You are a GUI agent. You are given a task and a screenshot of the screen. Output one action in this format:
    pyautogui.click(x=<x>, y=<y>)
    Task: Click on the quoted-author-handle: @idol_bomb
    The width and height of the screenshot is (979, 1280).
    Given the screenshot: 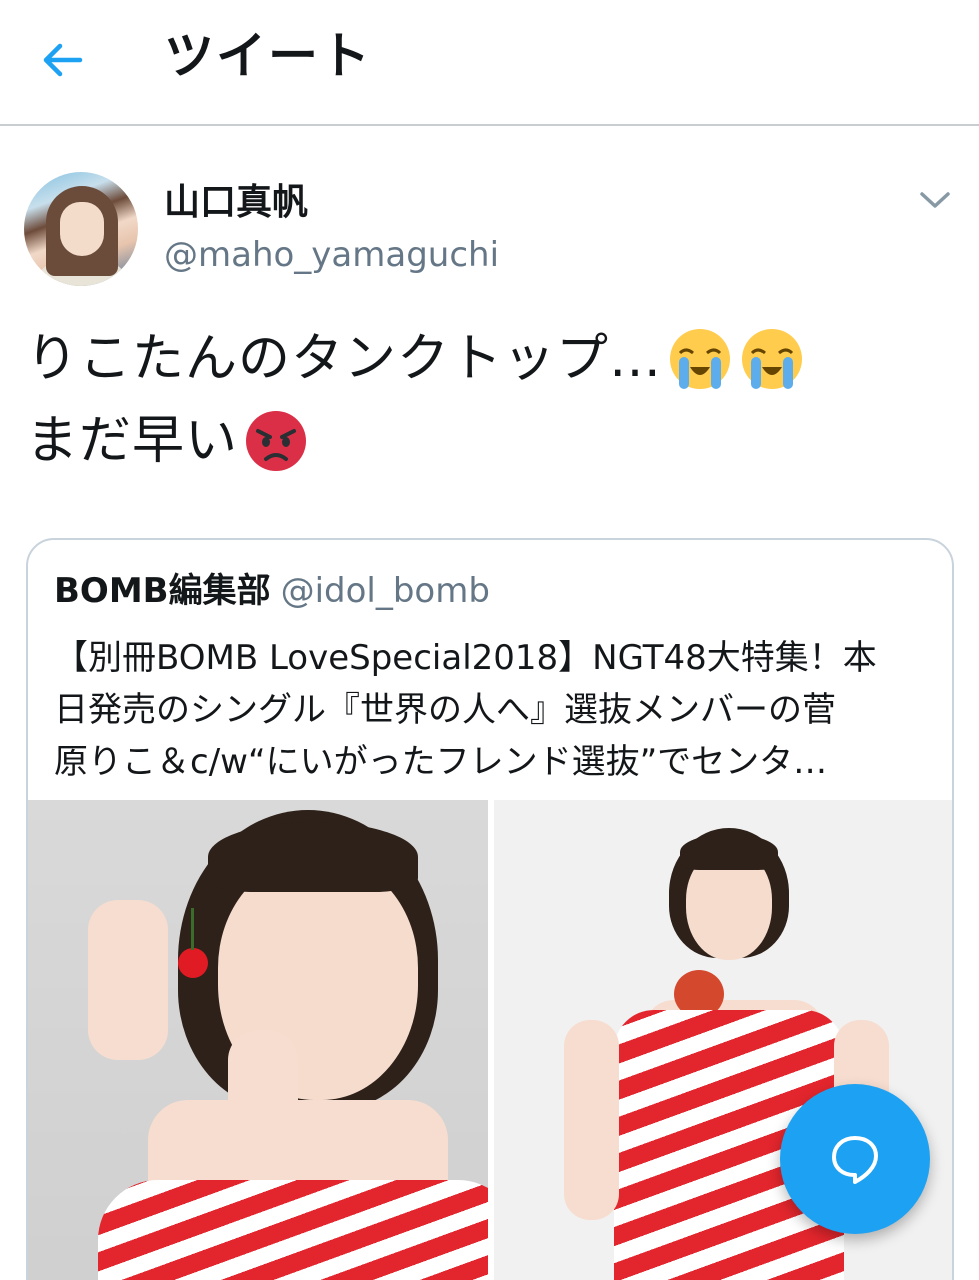 What is the action you would take?
    pyautogui.click(x=385, y=591)
    